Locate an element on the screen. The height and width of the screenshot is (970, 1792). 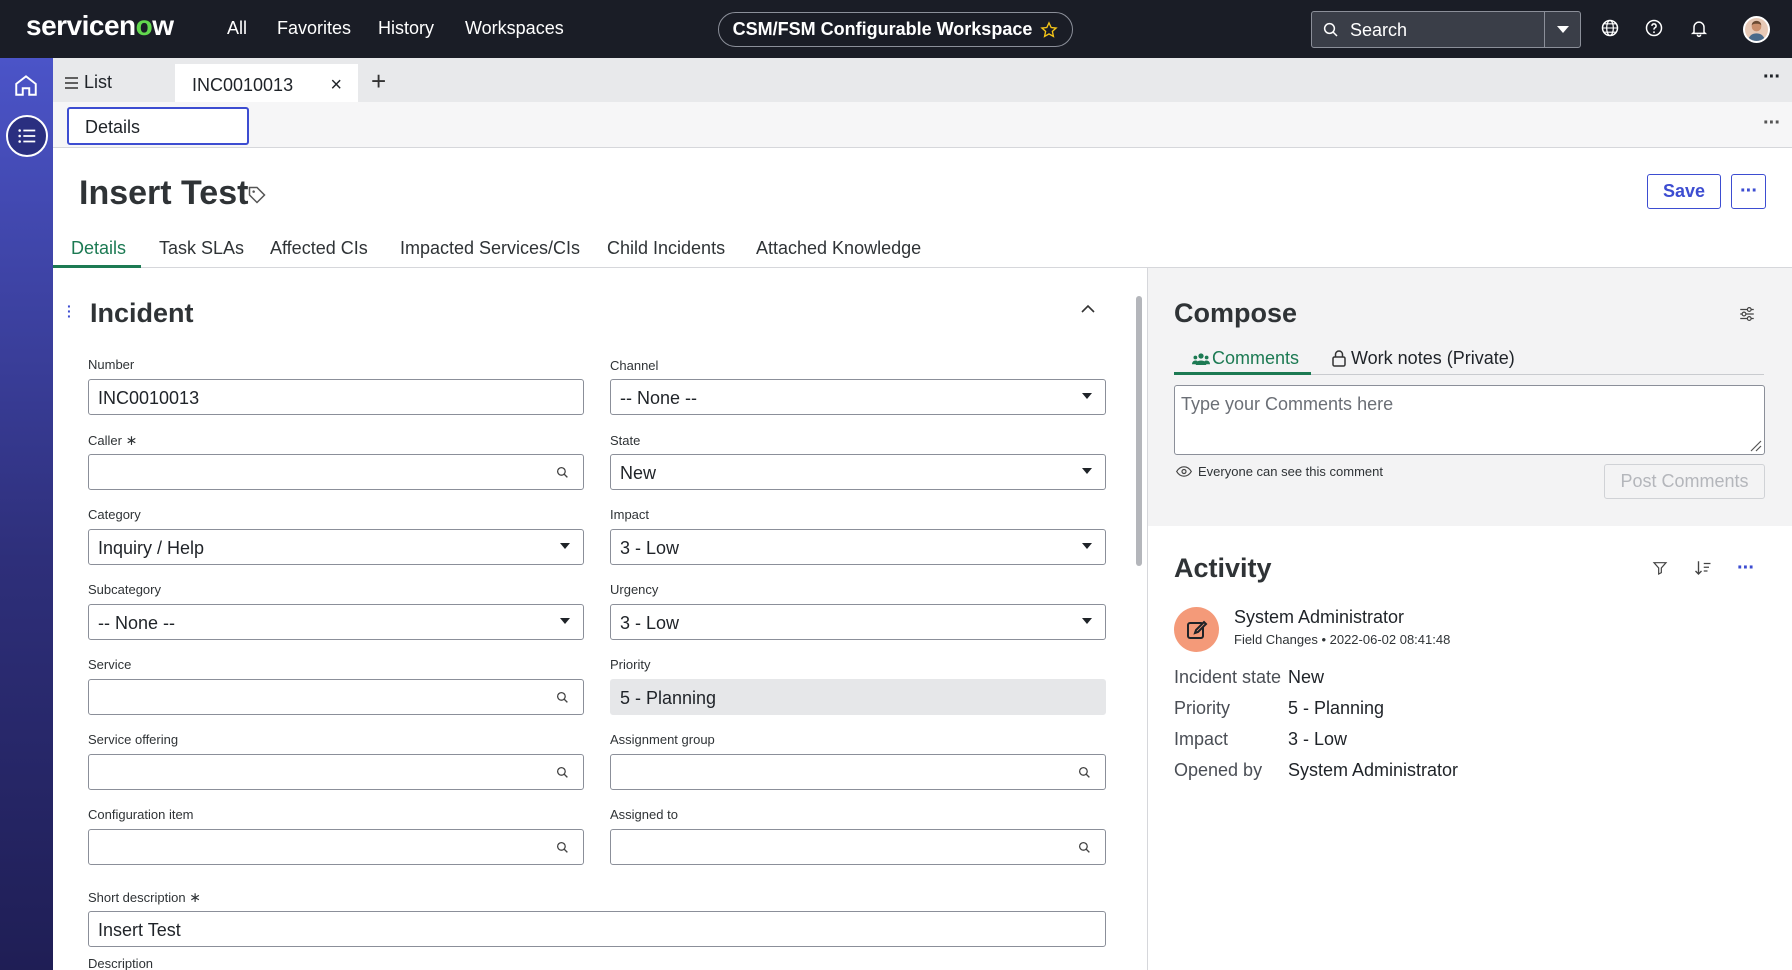
servicenow-logo: servicenow is located at coordinates (100, 26).